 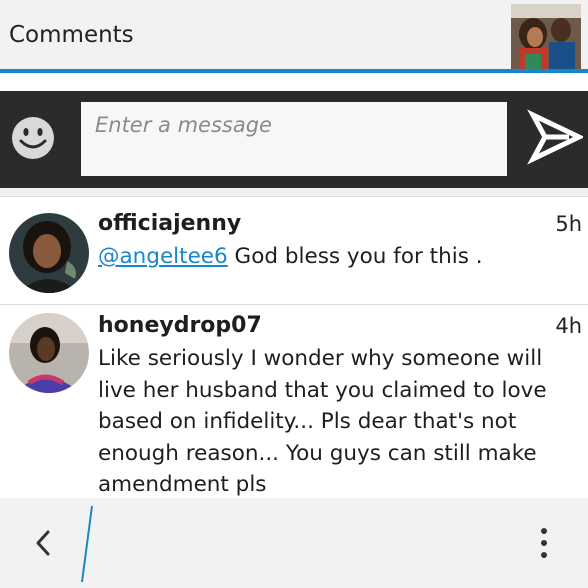 What do you see at coordinates (294, 192) in the screenshot?
I see `divider` at bounding box center [294, 192].